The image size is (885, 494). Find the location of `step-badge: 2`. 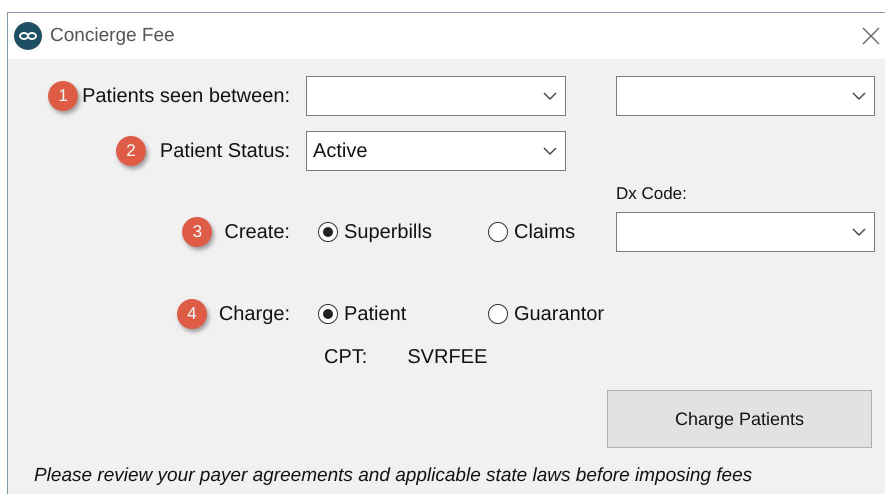

step-badge: 2 is located at coordinates (131, 151).